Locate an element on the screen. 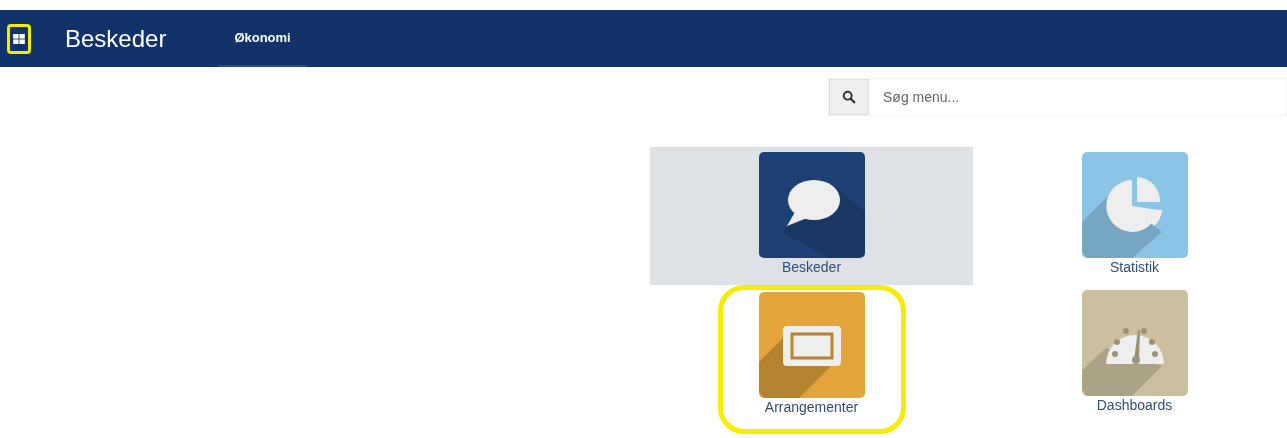 The height and width of the screenshot is (438, 1287). app-label: Statistik is located at coordinates (1134, 267).